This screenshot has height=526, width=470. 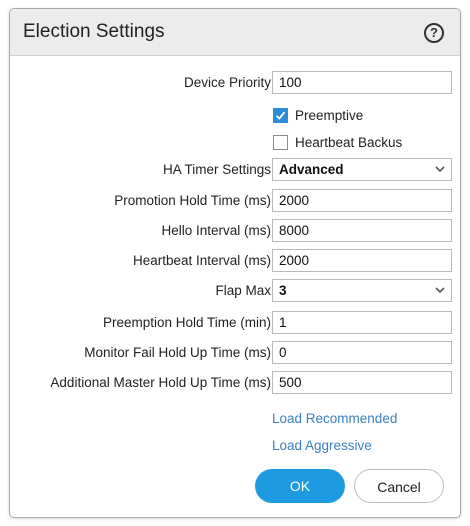 What do you see at coordinates (160, 382) in the screenshot?
I see `additional-master-hold-up-time-label: Additional Master Hold Up Time (ms)` at bounding box center [160, 382].